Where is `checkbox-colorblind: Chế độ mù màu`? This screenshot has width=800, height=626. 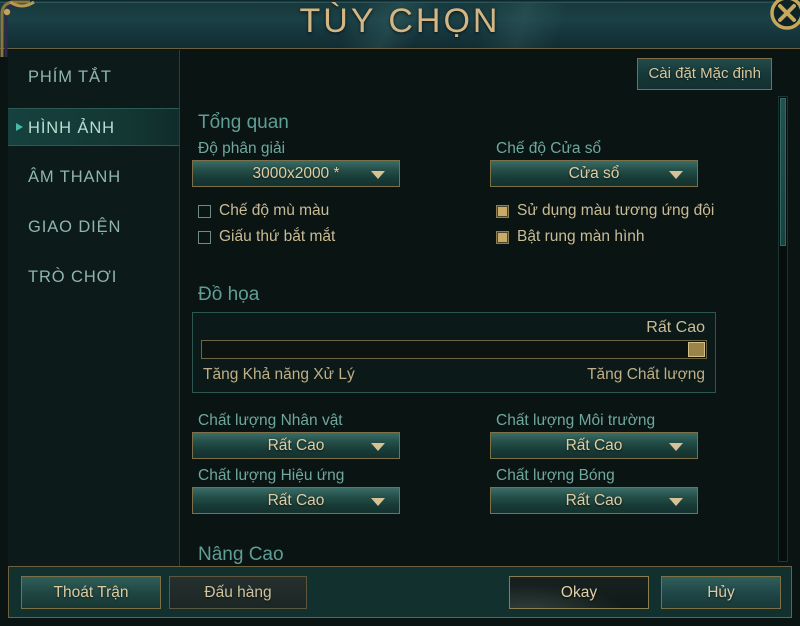 checkbox-colorblind: Chế độ mù màu is located at coordinates (266, 211).